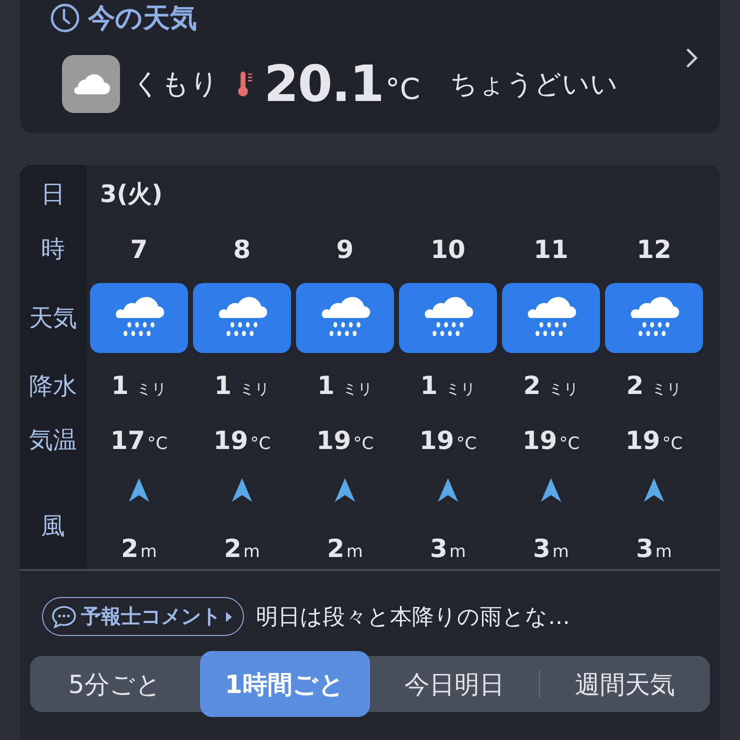 The width and height of the screenshot is (740, 740). I want to click on row-label: 日, so click(53, 194).